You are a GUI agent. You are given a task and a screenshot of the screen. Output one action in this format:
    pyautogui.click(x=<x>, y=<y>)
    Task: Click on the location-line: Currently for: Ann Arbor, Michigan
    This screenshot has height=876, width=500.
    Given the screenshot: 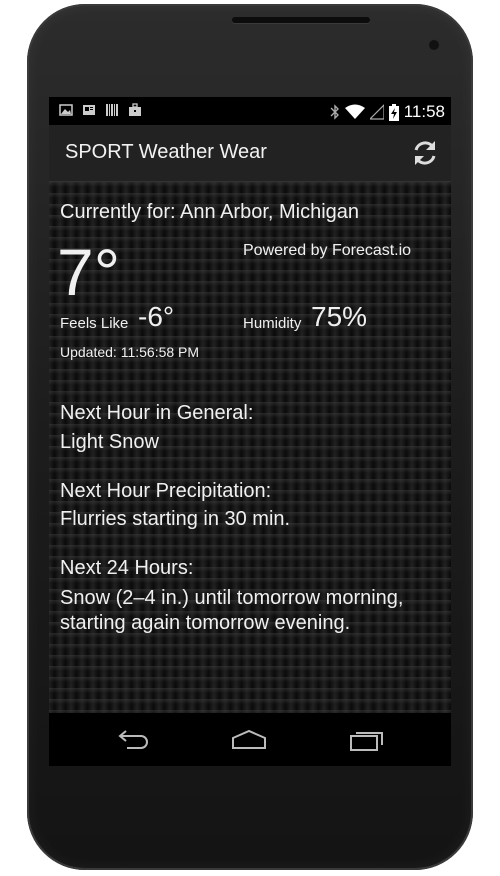 What is the action you would take?
    pyautogui.click(x=210, y=212)
    